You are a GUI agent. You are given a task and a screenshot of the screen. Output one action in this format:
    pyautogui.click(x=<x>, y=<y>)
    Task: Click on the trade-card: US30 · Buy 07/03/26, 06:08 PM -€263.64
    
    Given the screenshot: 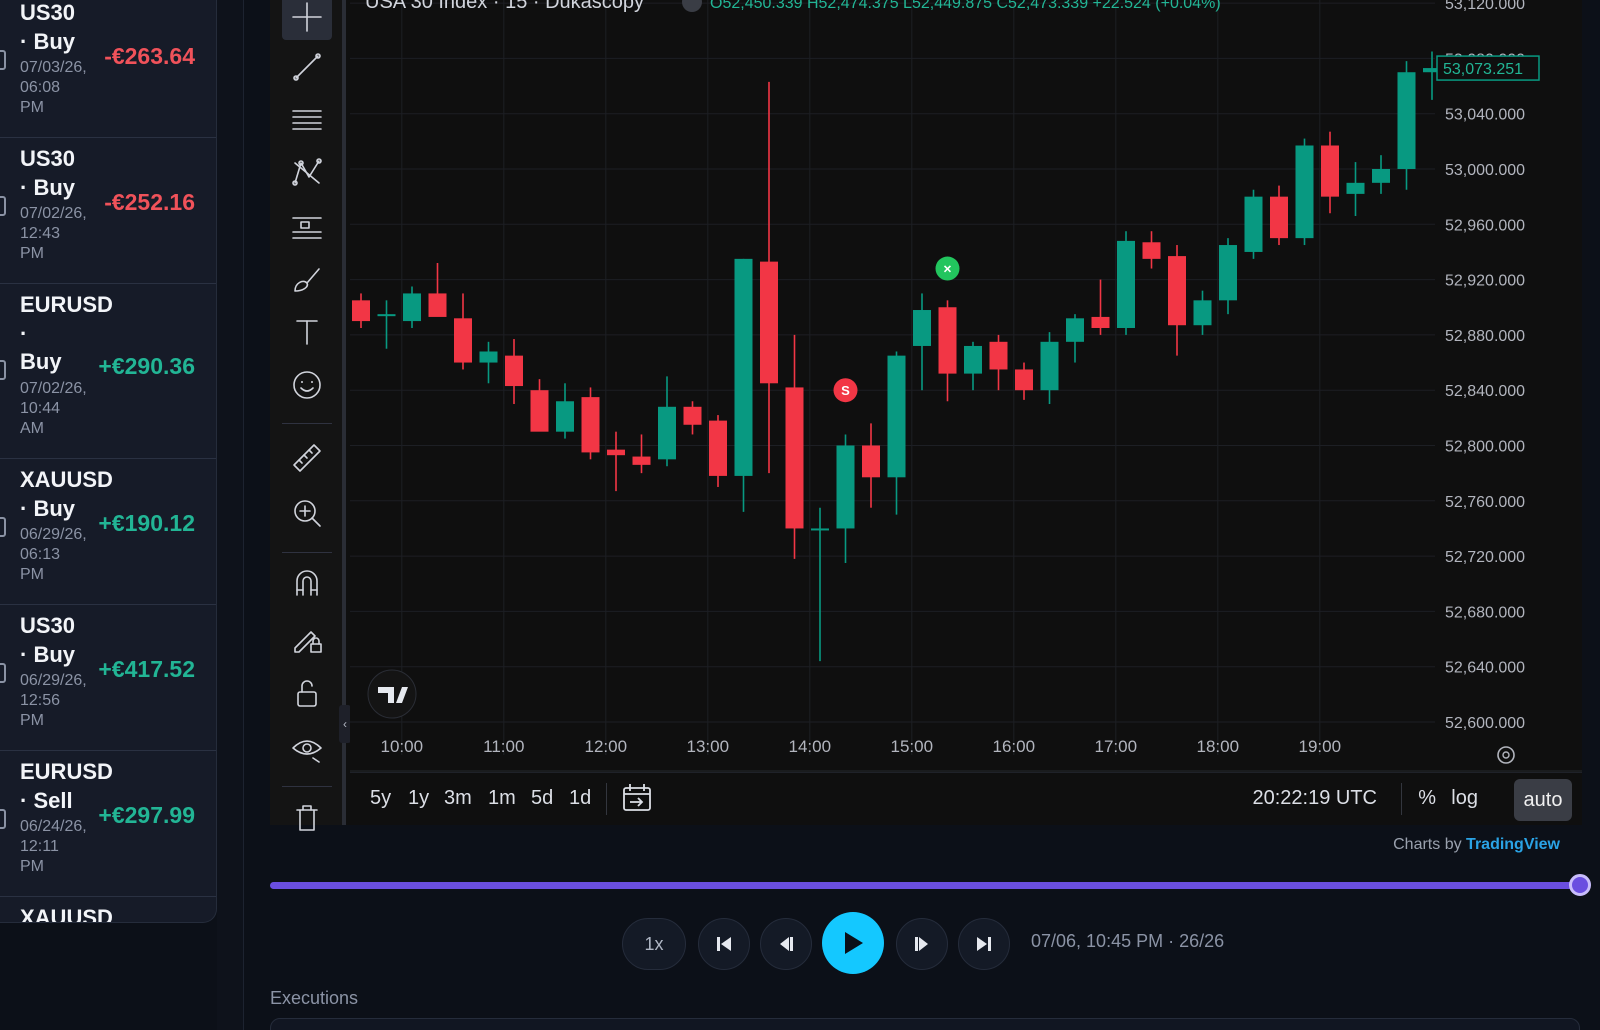 What is the action you would take?
    pyautogui.click(x=108, y=69)
    